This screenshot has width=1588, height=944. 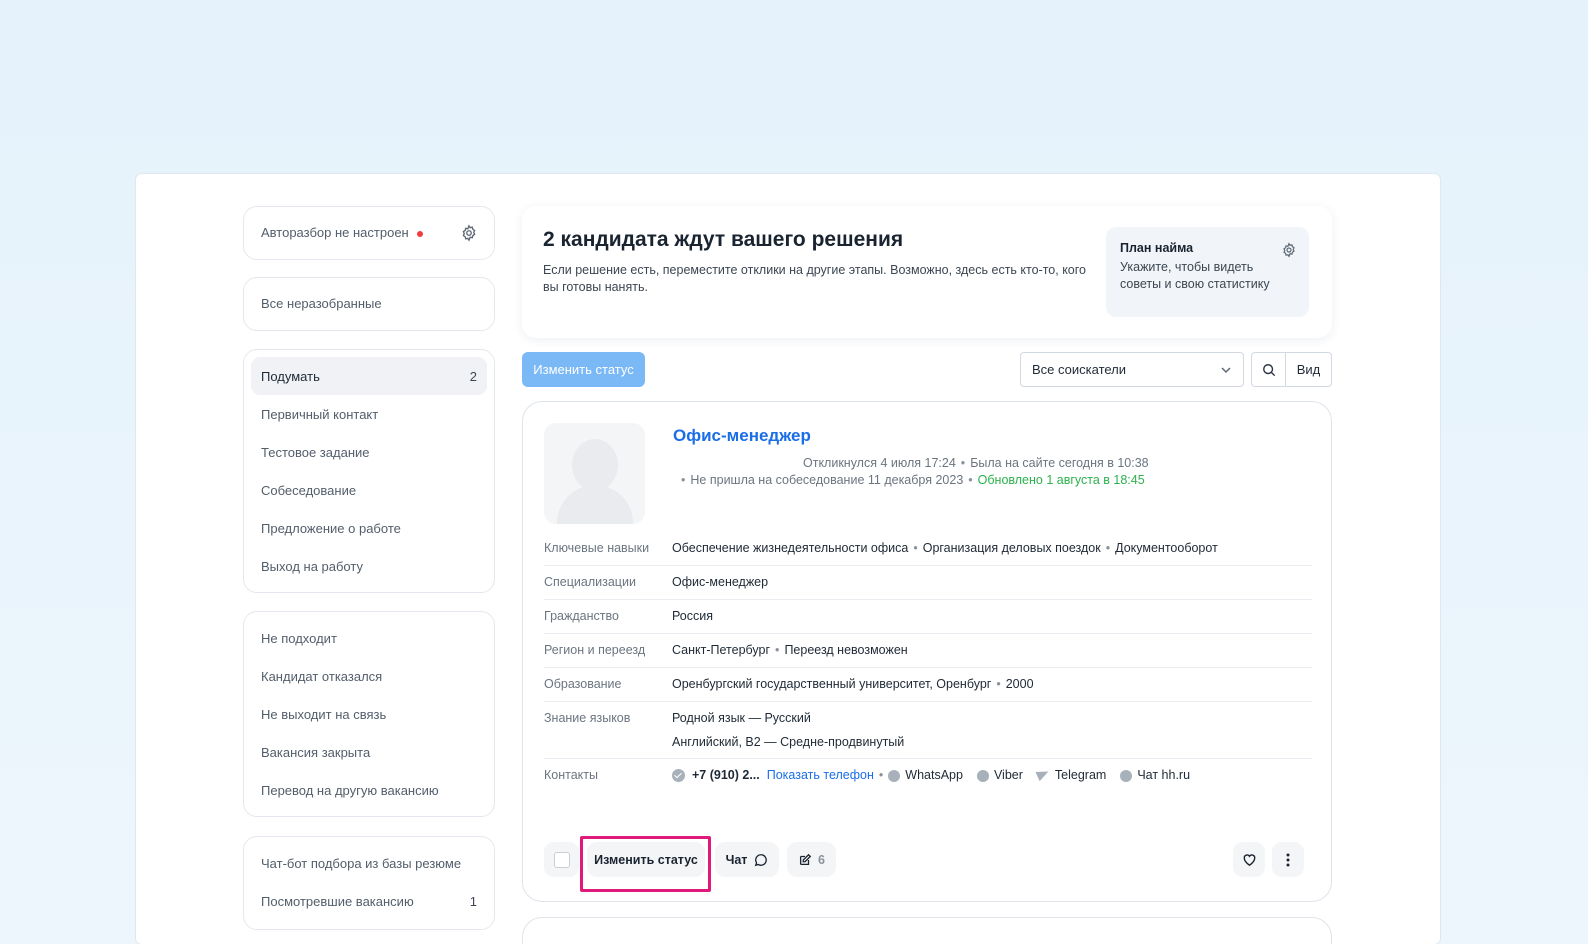 I want to click on sidebar-item-candidate-declined: Кандидат отказался, so click(x=369, y=676).